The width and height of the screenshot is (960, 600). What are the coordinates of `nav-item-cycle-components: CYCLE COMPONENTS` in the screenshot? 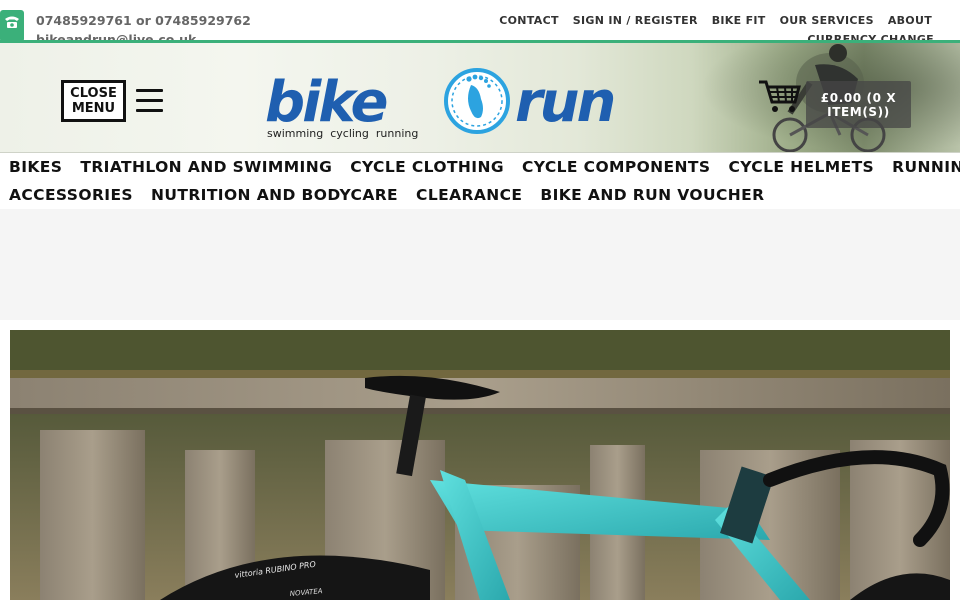 It's located at (616, 167).